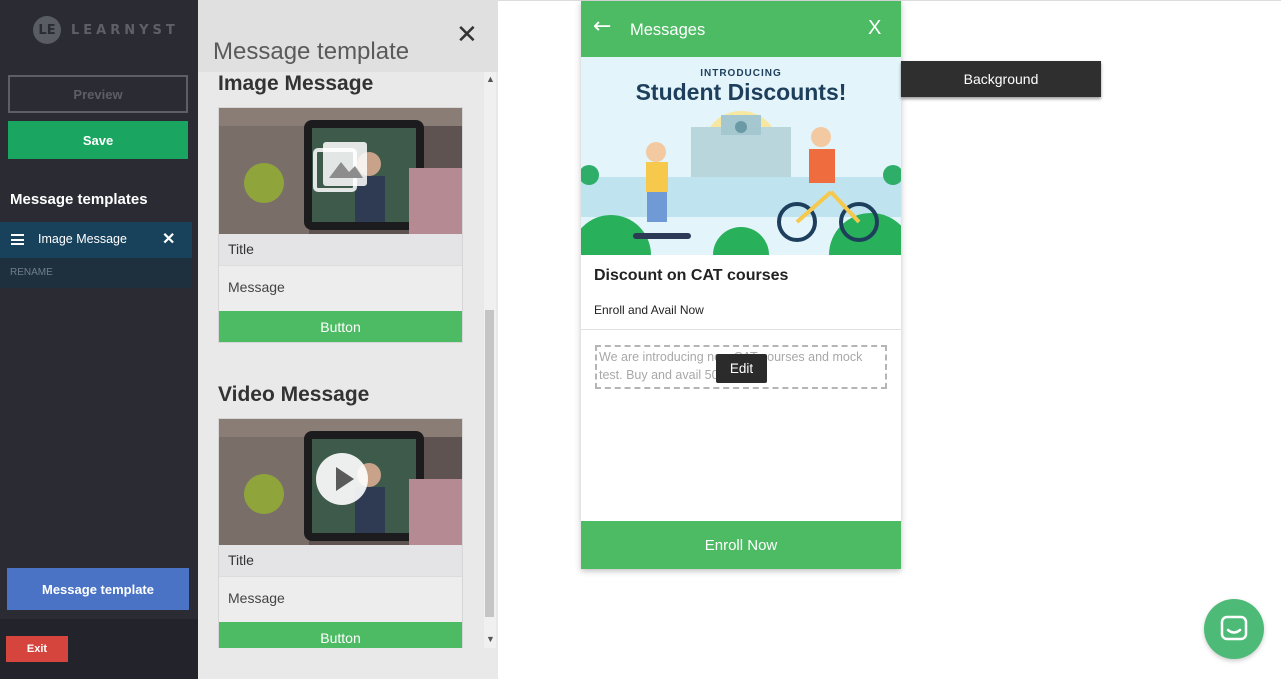  I want to click on video-message-thumbnail, so click(340, 482).